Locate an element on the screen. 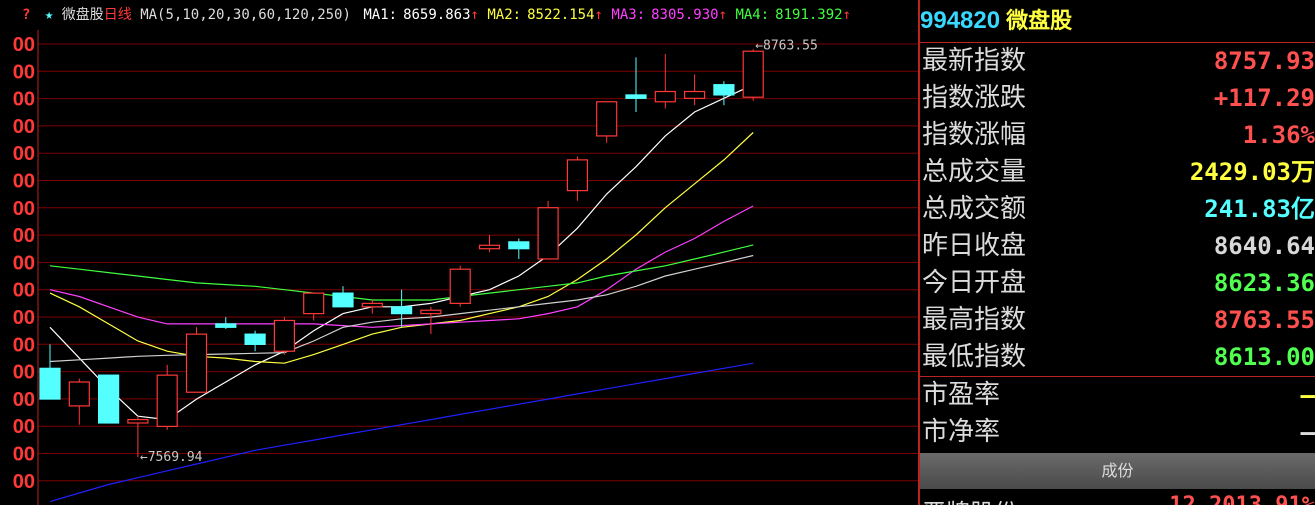 Image resolution: width=1315 pixels, height=505 pixels. favorite-star-icon: ★ is located at coordinates (49, 15).